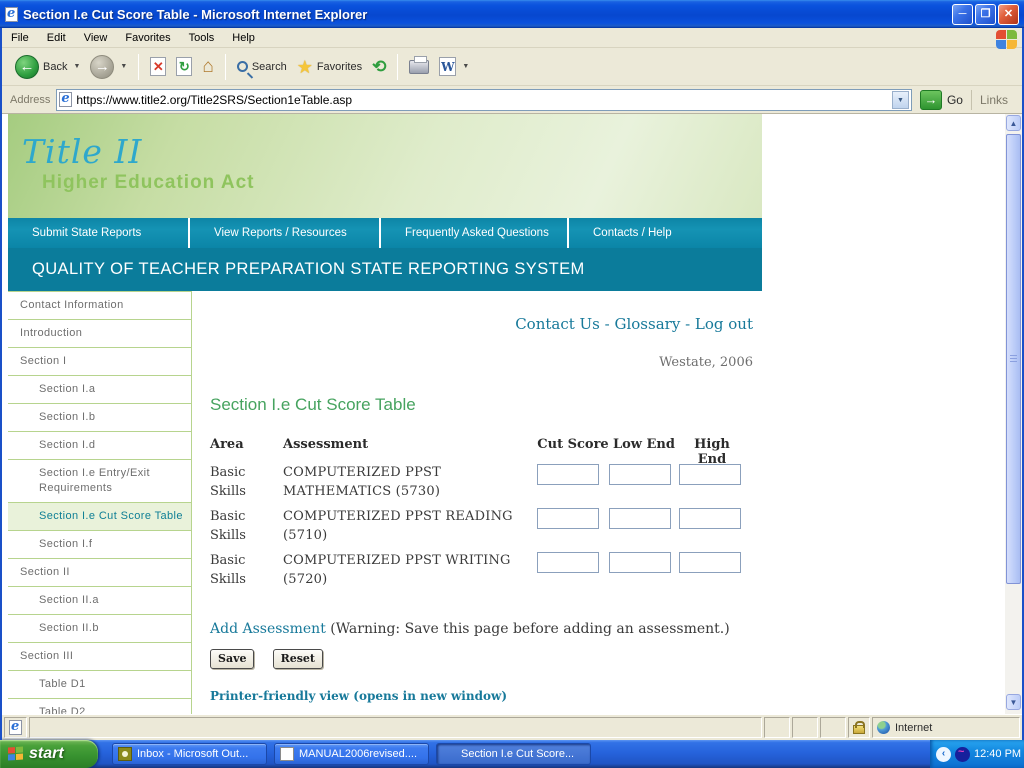 Image resolution: width=1024 pixels, height=768 pixels. I want to click on forward-dropdown-icon: ▼, so click(123, 66).